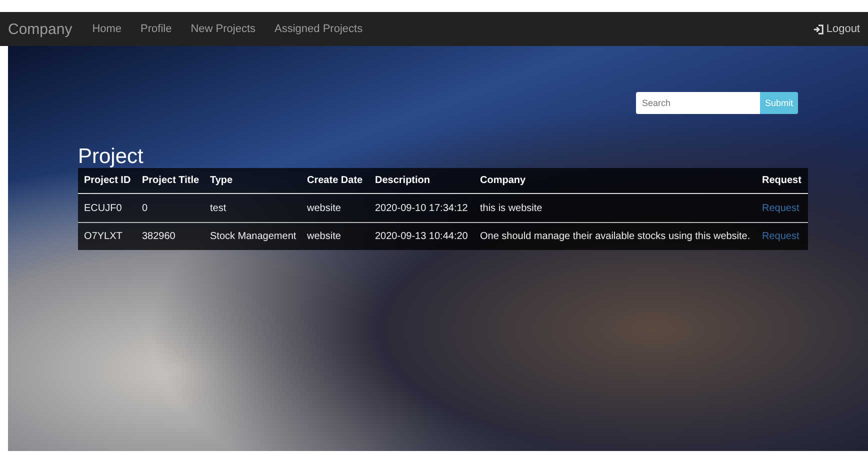 This screenshot has width=868, height=459. I want to click on logout-icon, so click(818, 29).